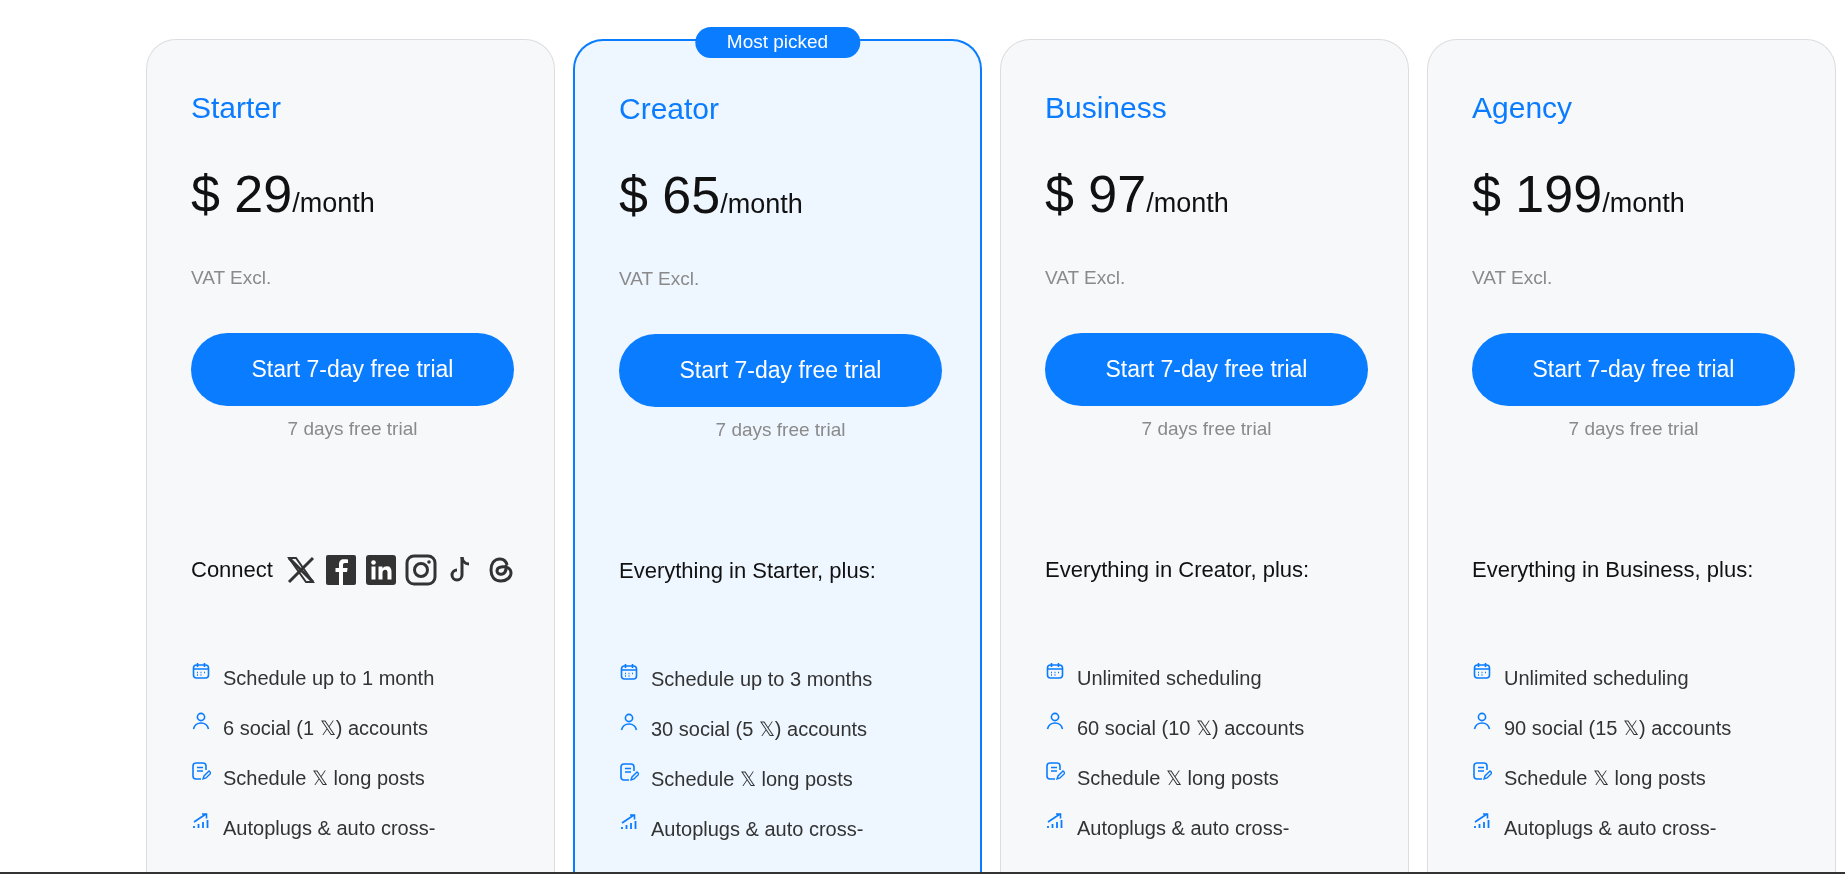 The image size is (1845, 874). Describe the element at coordinates (380, 570) in the screenshot. I see `linkedin-icon` at that location.